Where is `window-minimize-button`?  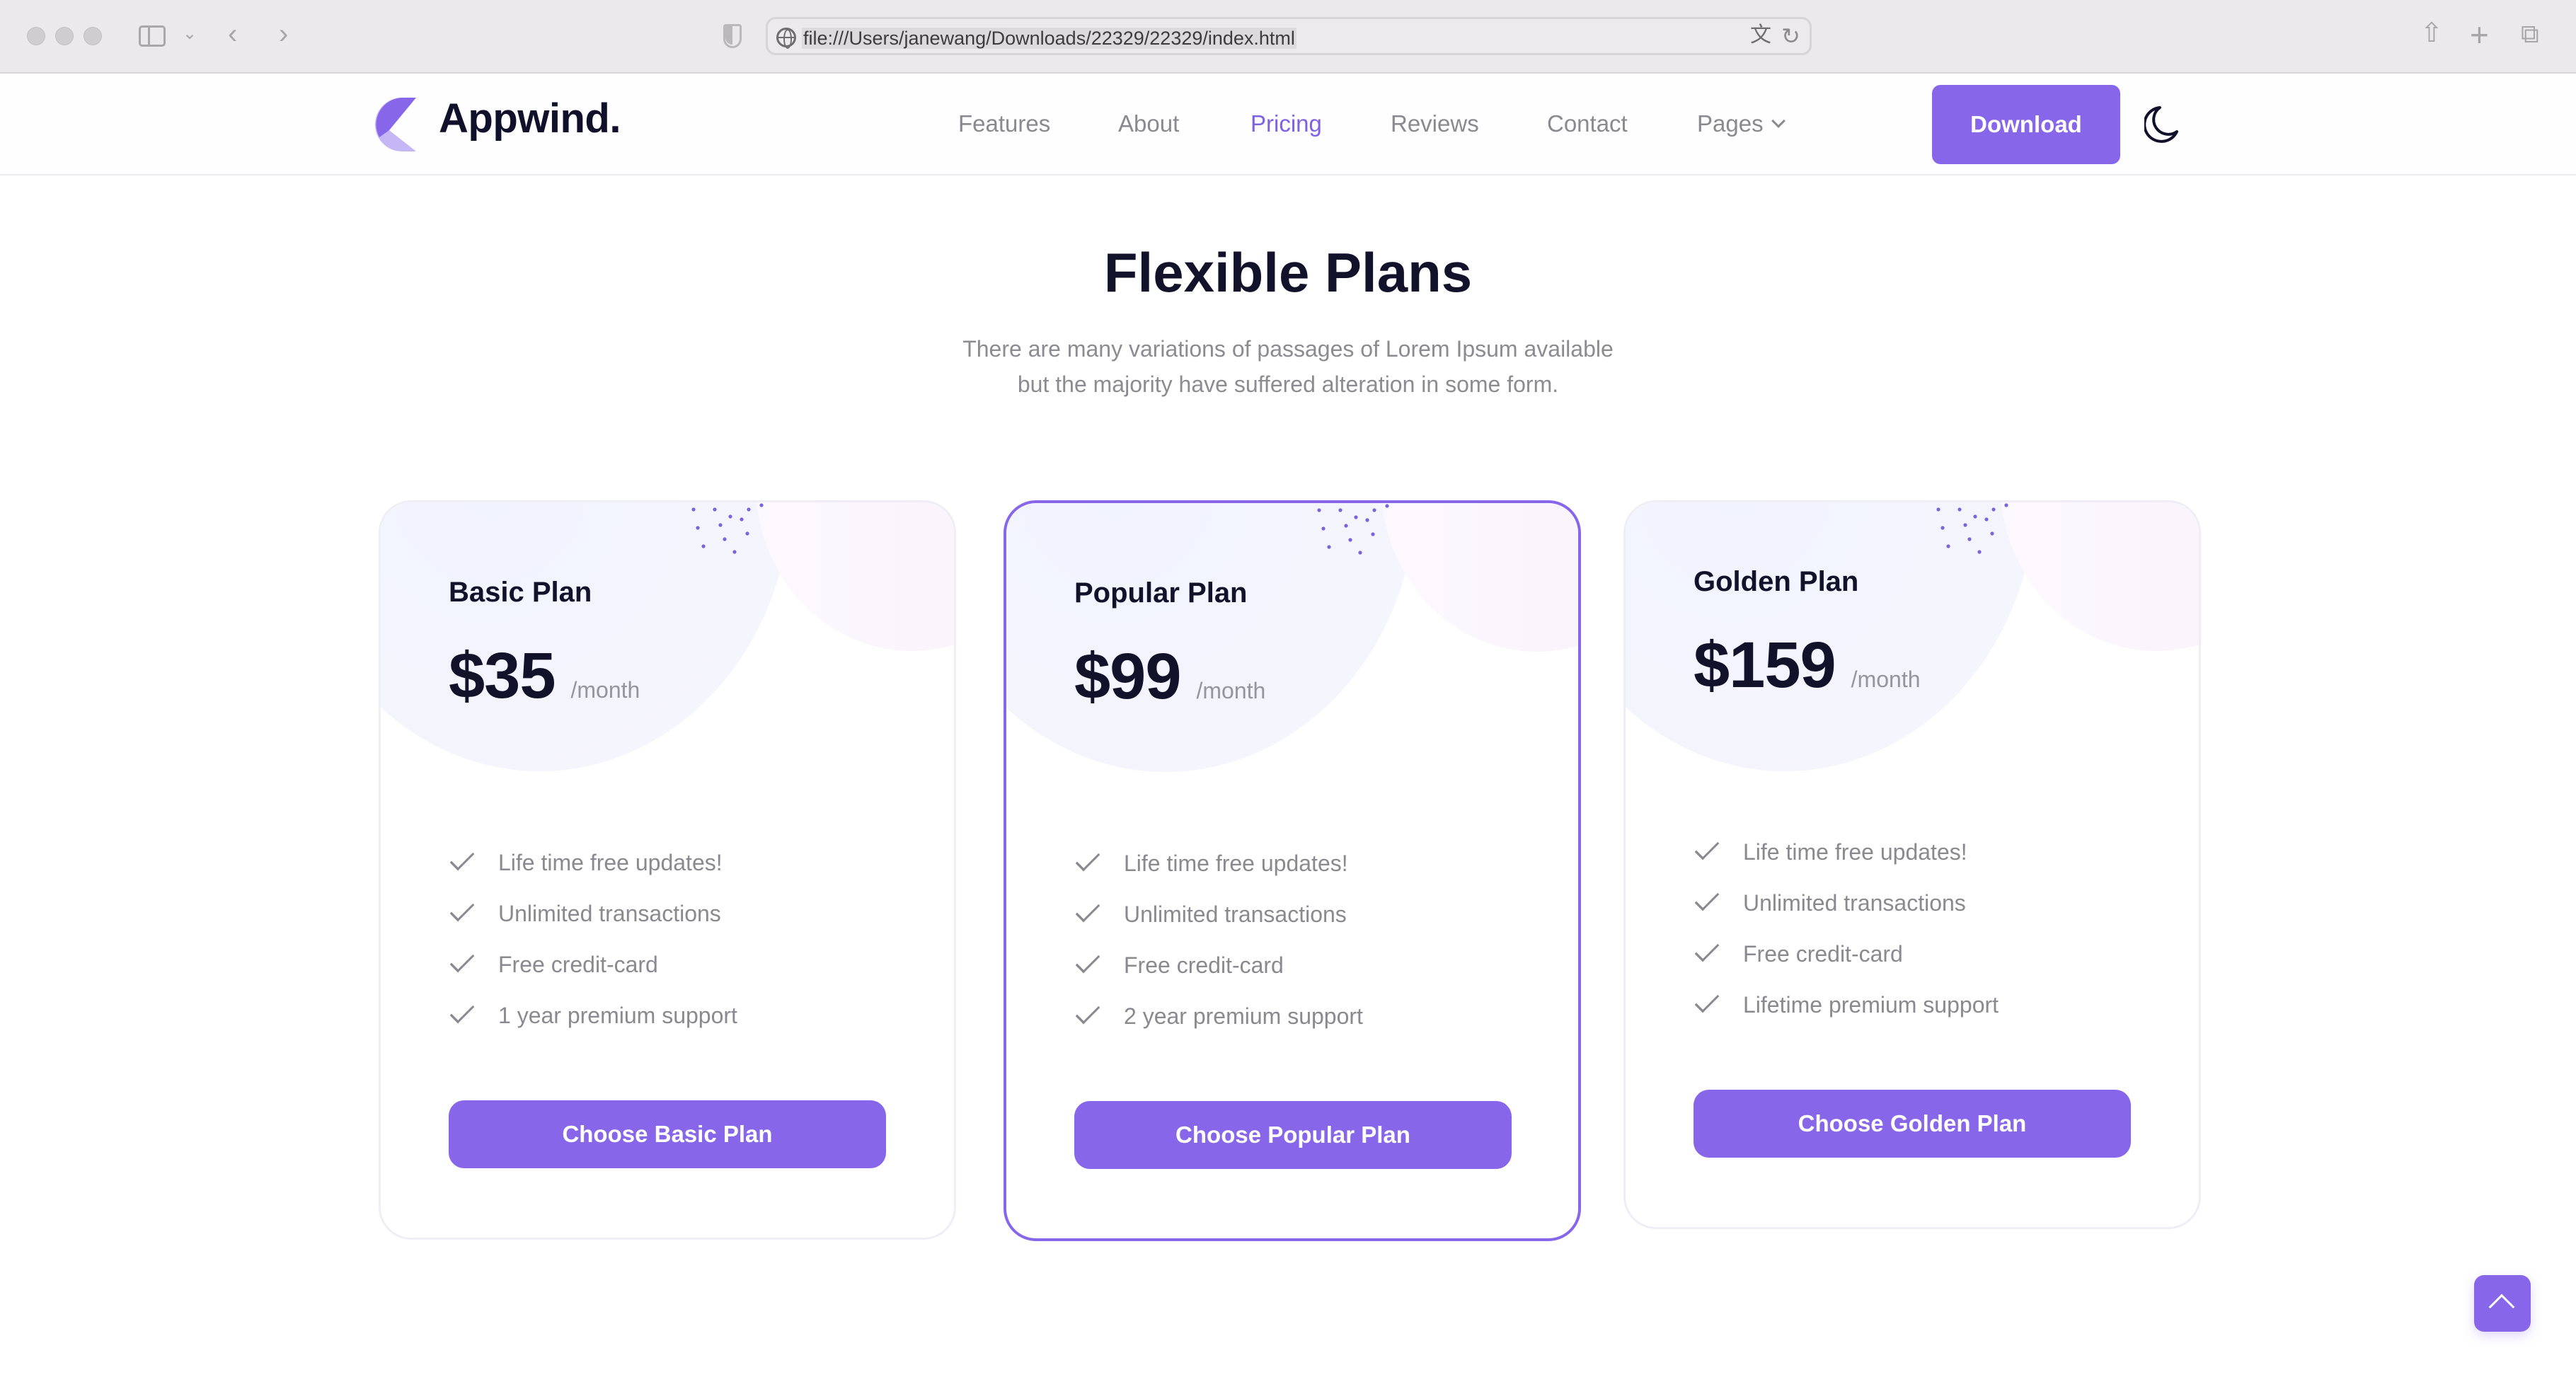 window-minimize-button is located at coordinates (65, 36).